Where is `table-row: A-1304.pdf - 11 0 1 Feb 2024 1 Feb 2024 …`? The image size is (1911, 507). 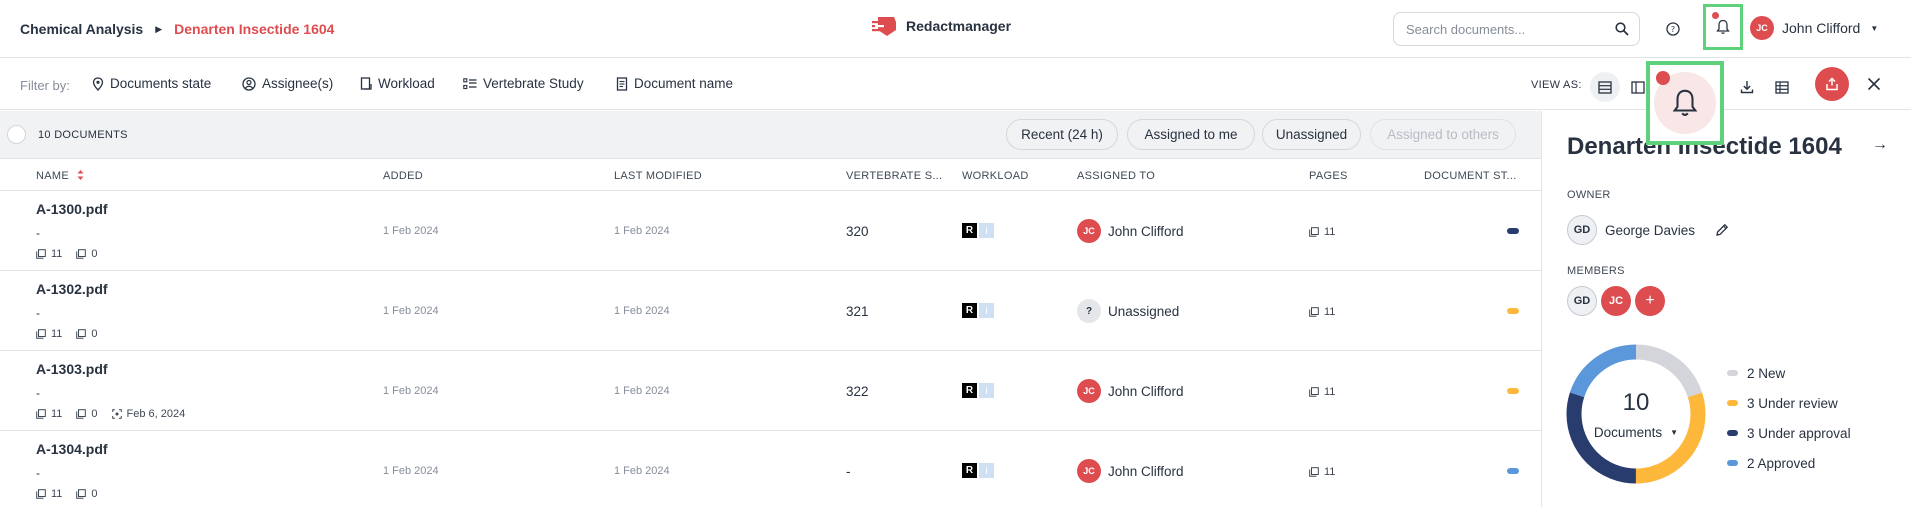
table-row: A-1304.pdf - 11 0 1 Feb 2024 1 Feb 2024 … is located at coordinates (770, 469).